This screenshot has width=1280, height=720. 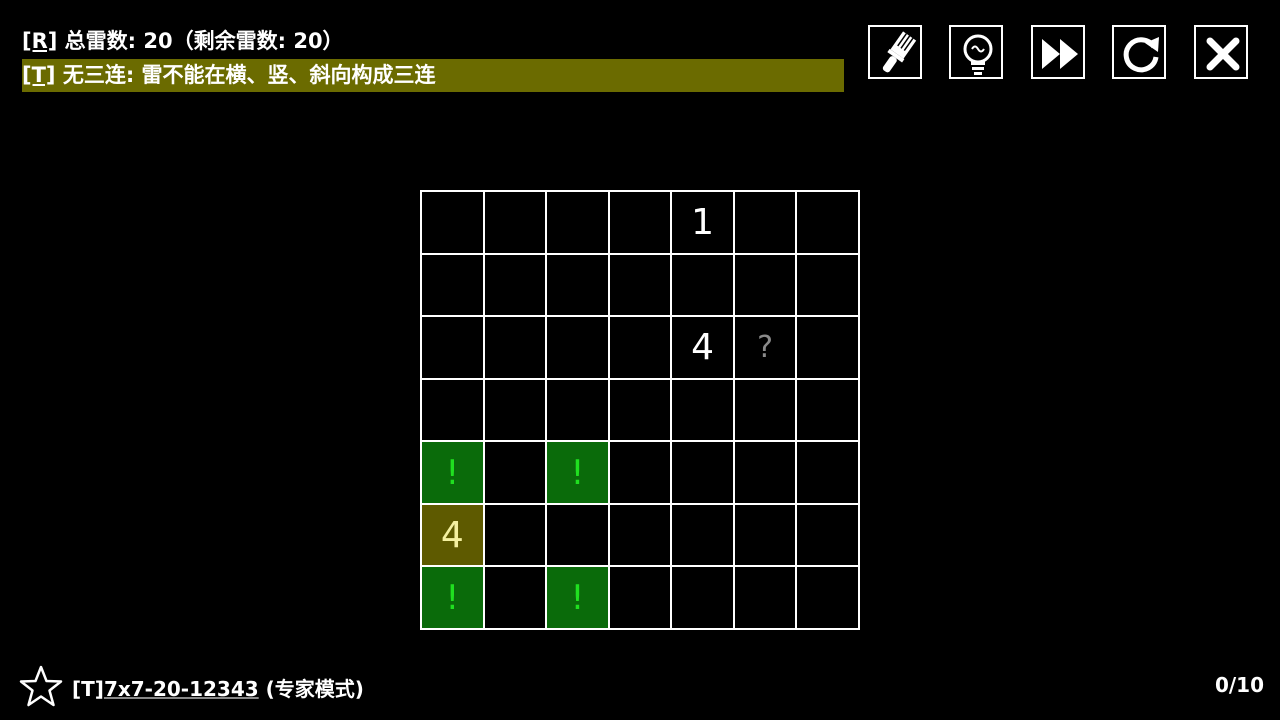 What do you see at coordinates (311, 689) in the screenshot?
I see `puzzle-mode: (专家模式)` at bounding box center [311, 689].